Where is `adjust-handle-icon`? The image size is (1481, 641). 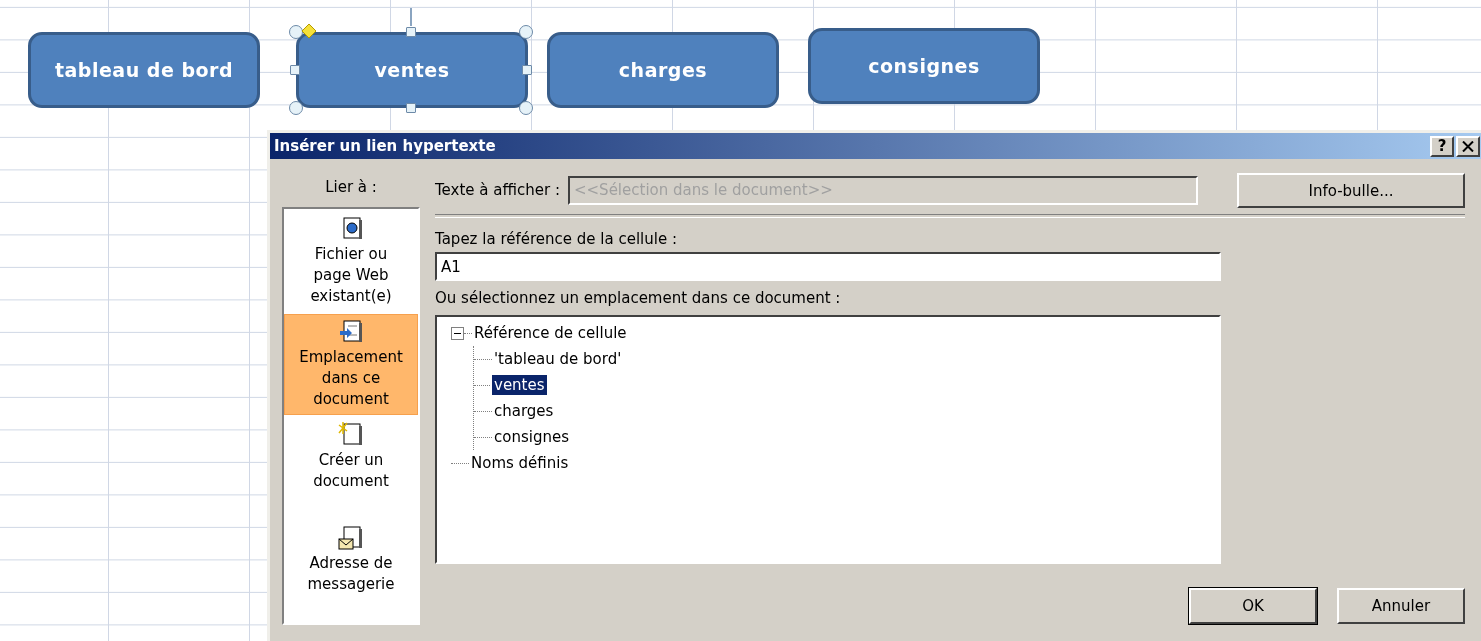 adjust-handle-icon is located at coordinates (309, 31).